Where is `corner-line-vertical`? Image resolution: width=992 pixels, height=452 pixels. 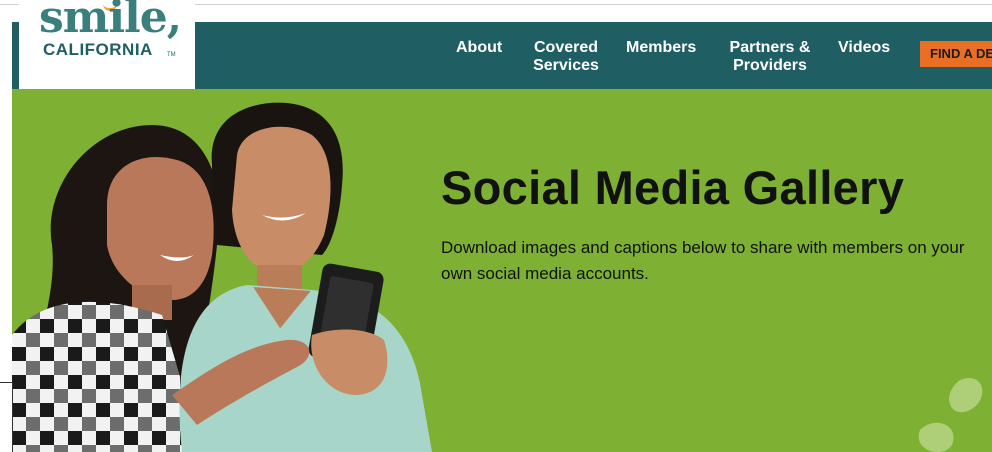
corner-line-vertical is located at coordinates (12, 417).